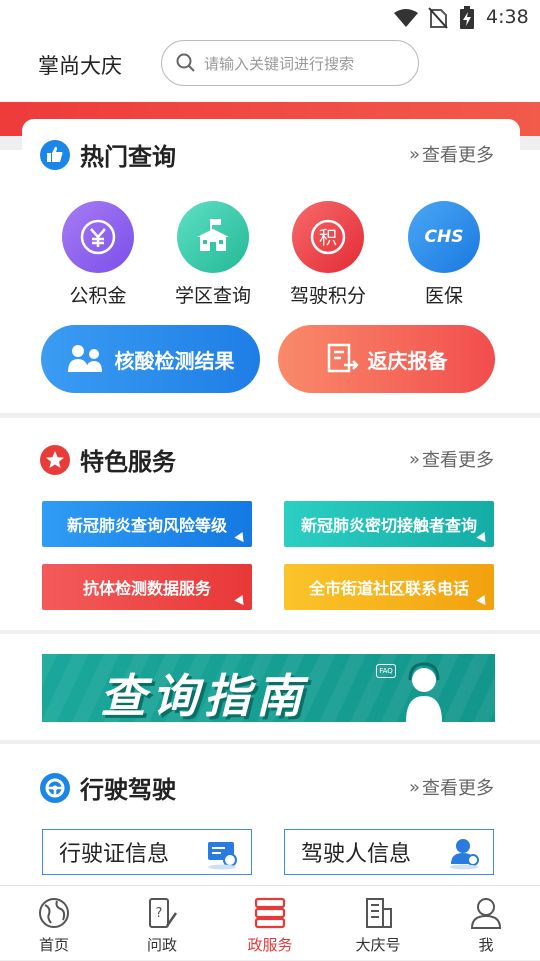 Image resolution: width=540 pixels, height=961 pixels. I want to click on status-bar: 4:38, so click(270, 18).